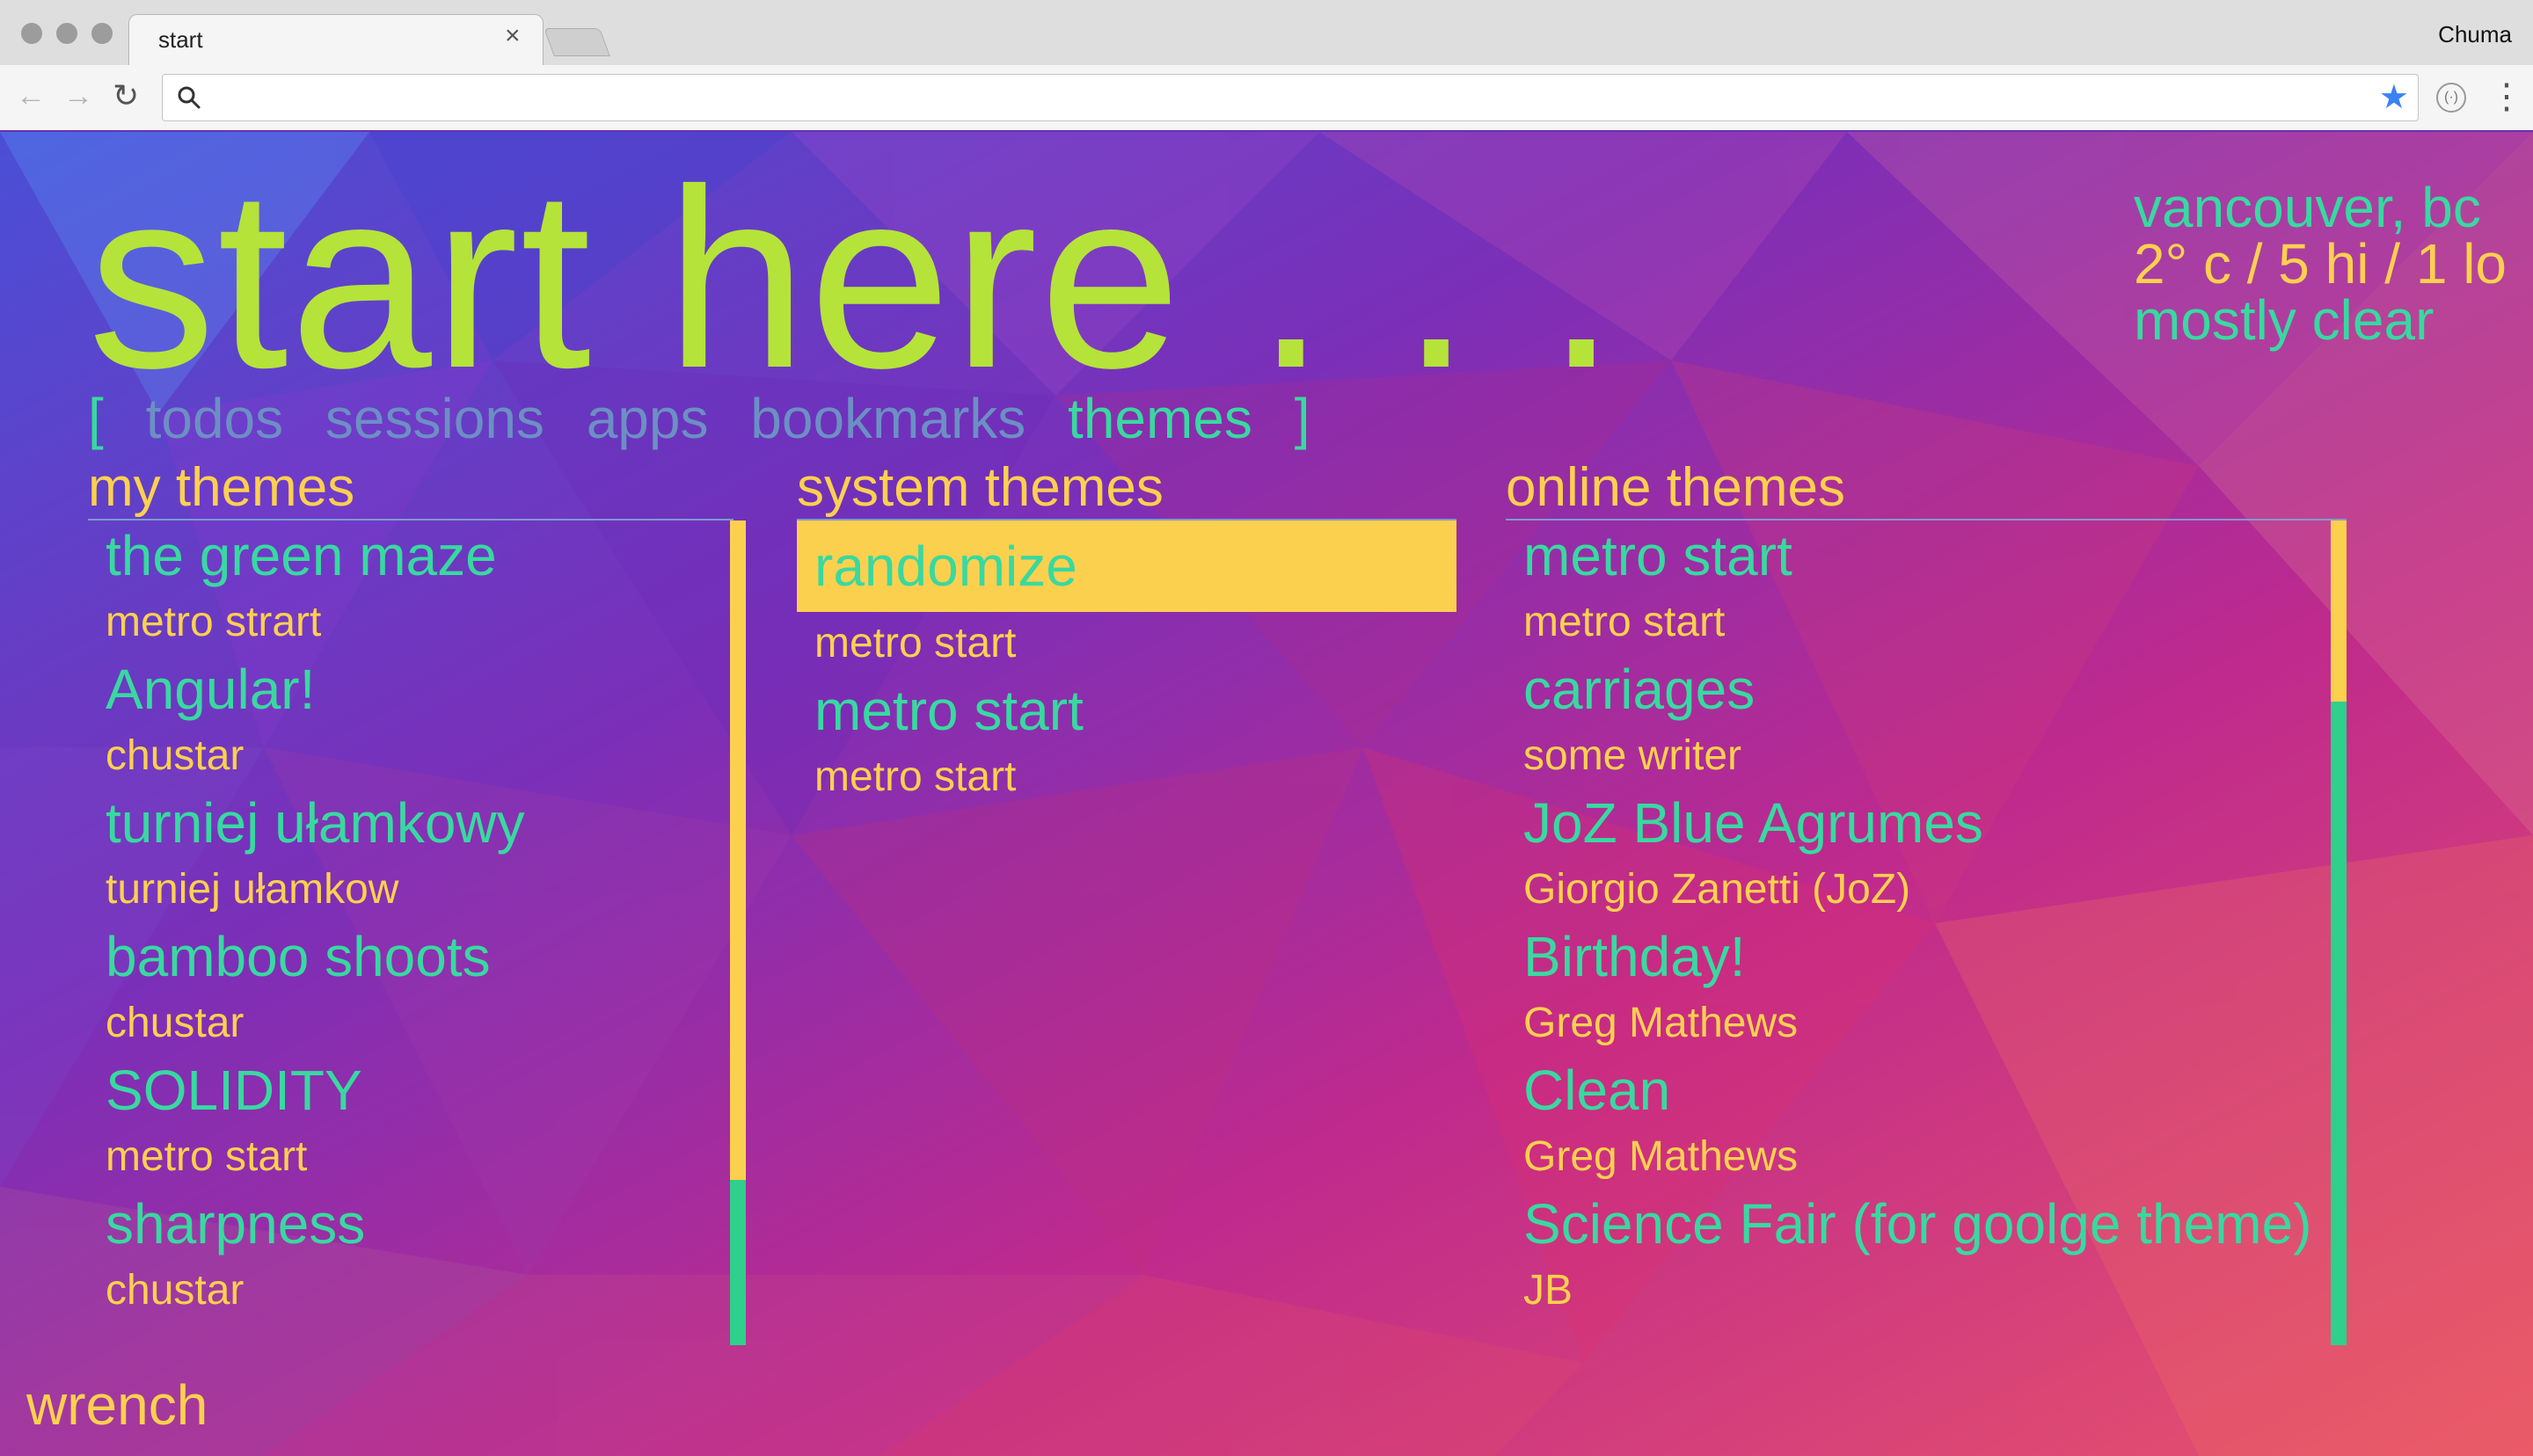 Image resolution: width=2533 pixels, height=1456 pixels. I want to click on browser-toolbar: ← → ↻ ★ (·) ⋮, so click(1266, 97).